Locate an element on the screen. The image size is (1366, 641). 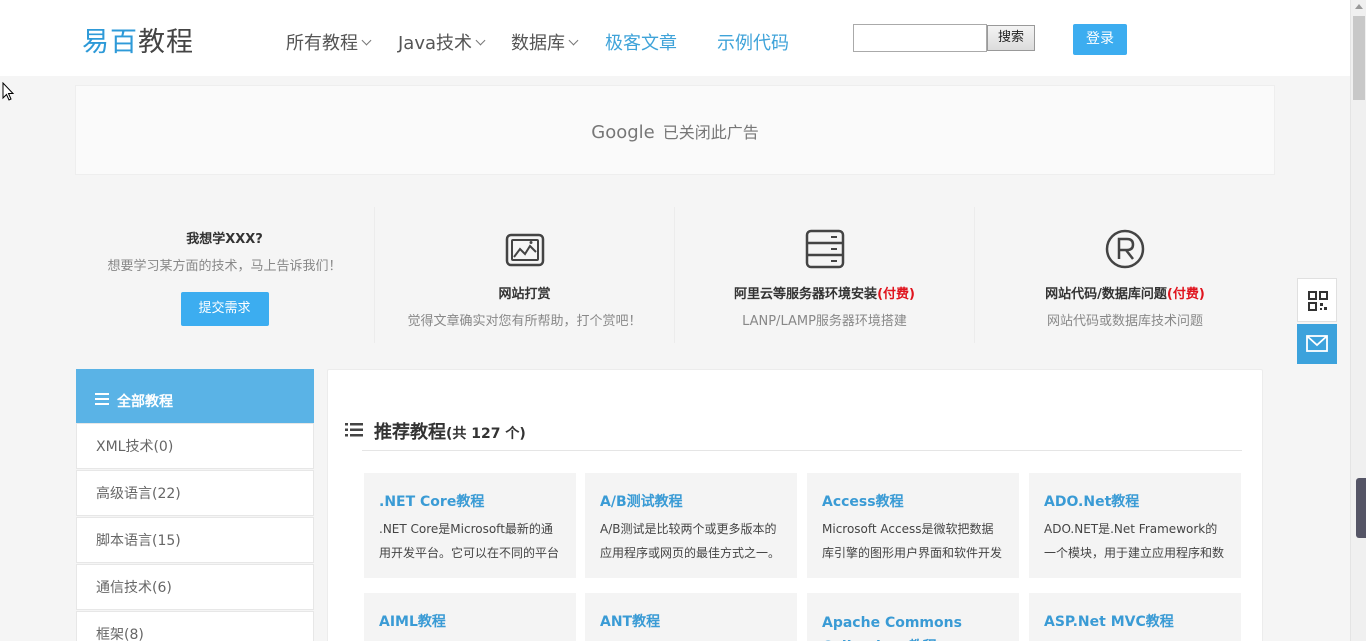
feature-request: 我想学XXX? 想要学习某方面的技术，马上告诉我们！ 提交需求 is located at coordinates (225, 275).